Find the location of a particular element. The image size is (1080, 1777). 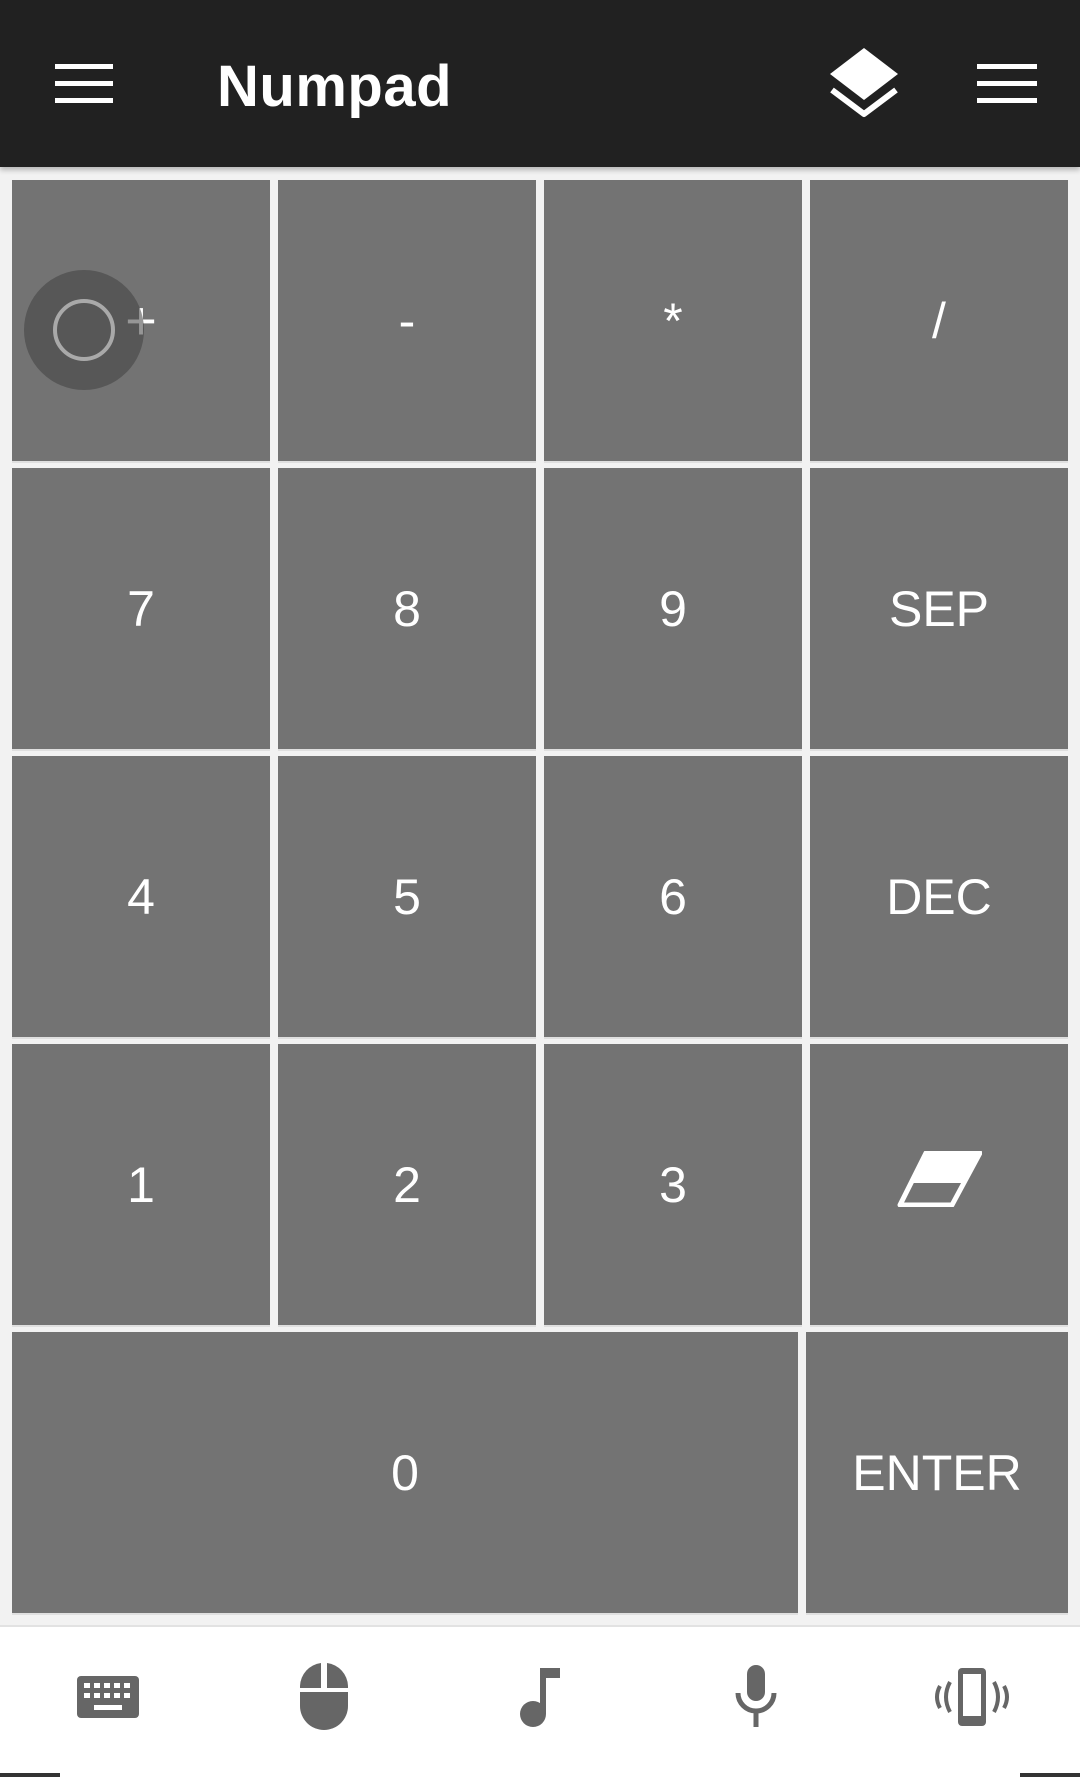

key-label: - is located at coordinates (407, 320).